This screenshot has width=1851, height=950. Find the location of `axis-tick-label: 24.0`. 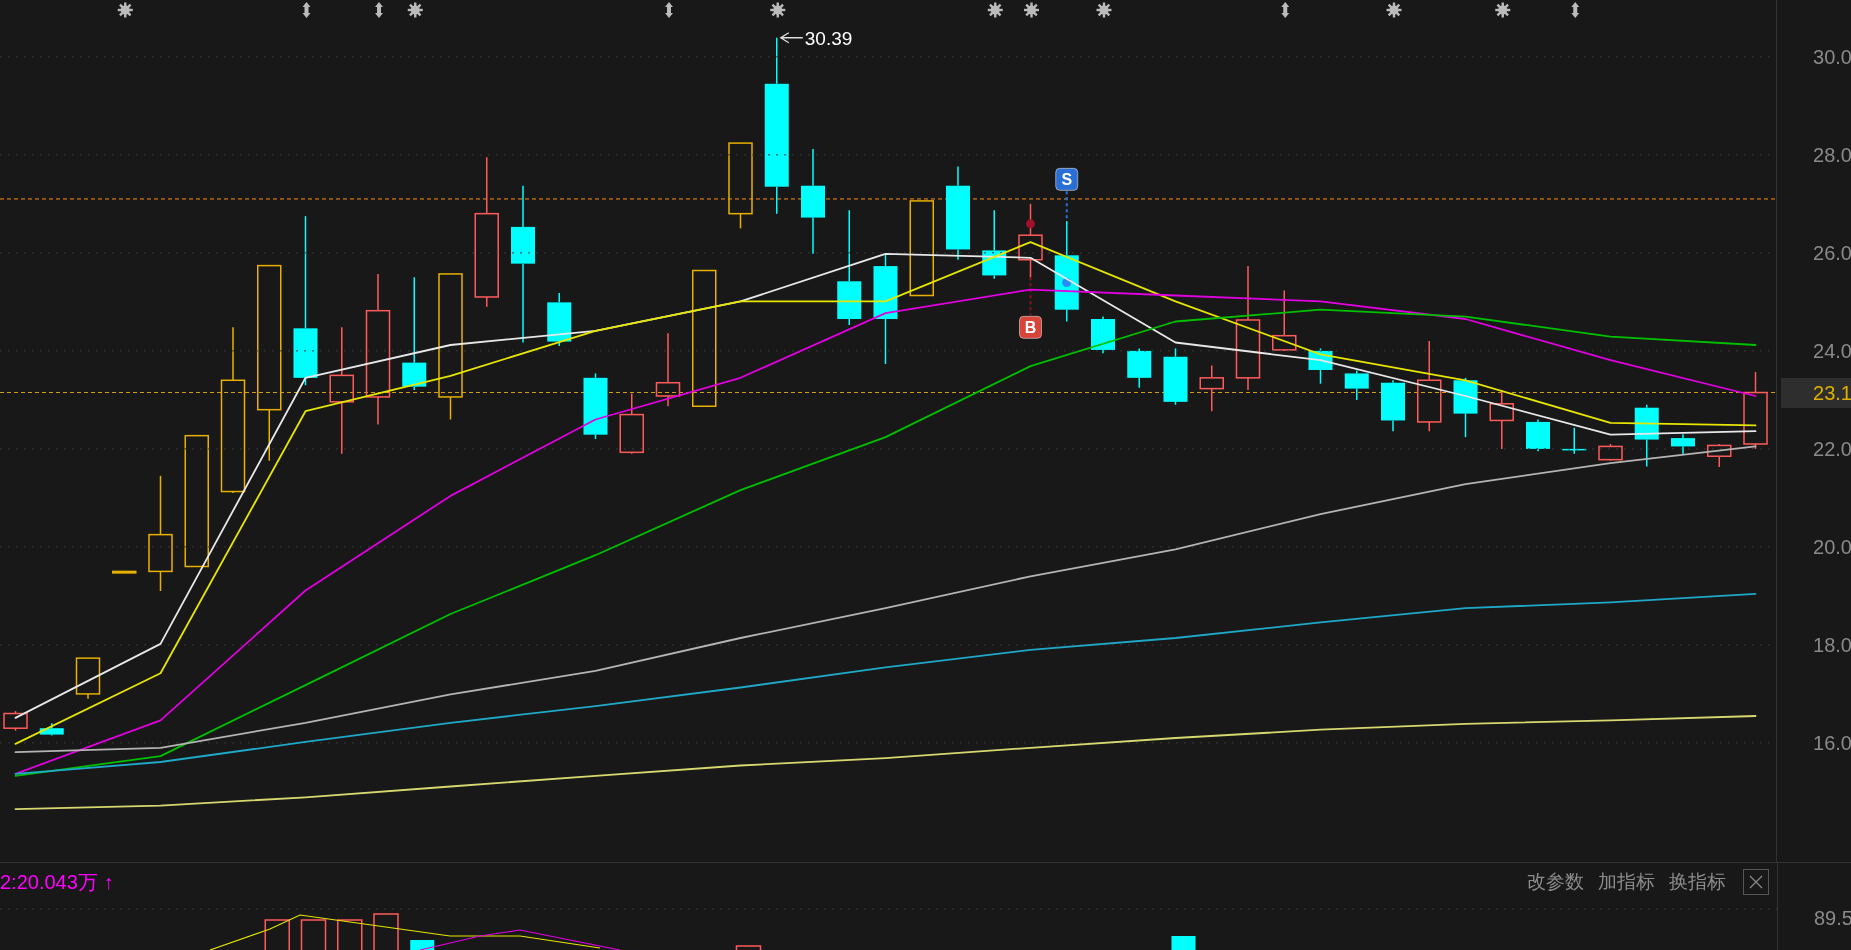

axis-tick-label: 24.0 is located at coordinates (1832, 351).